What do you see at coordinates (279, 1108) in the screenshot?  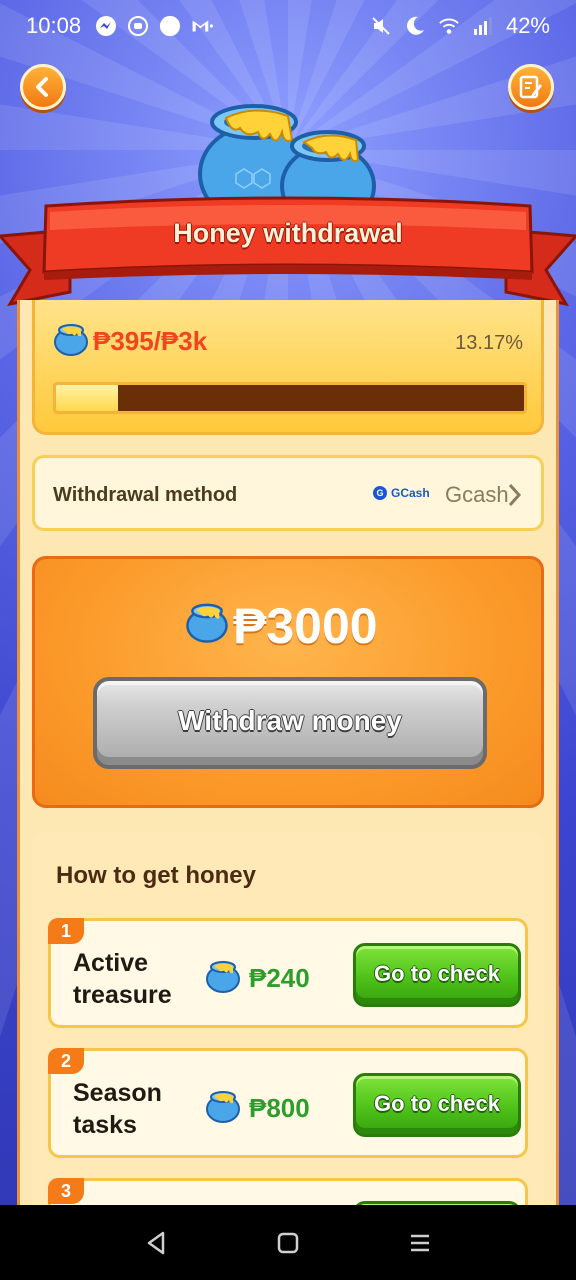 I see `task-reward: ₱800` at bounding box center [279, 1108].